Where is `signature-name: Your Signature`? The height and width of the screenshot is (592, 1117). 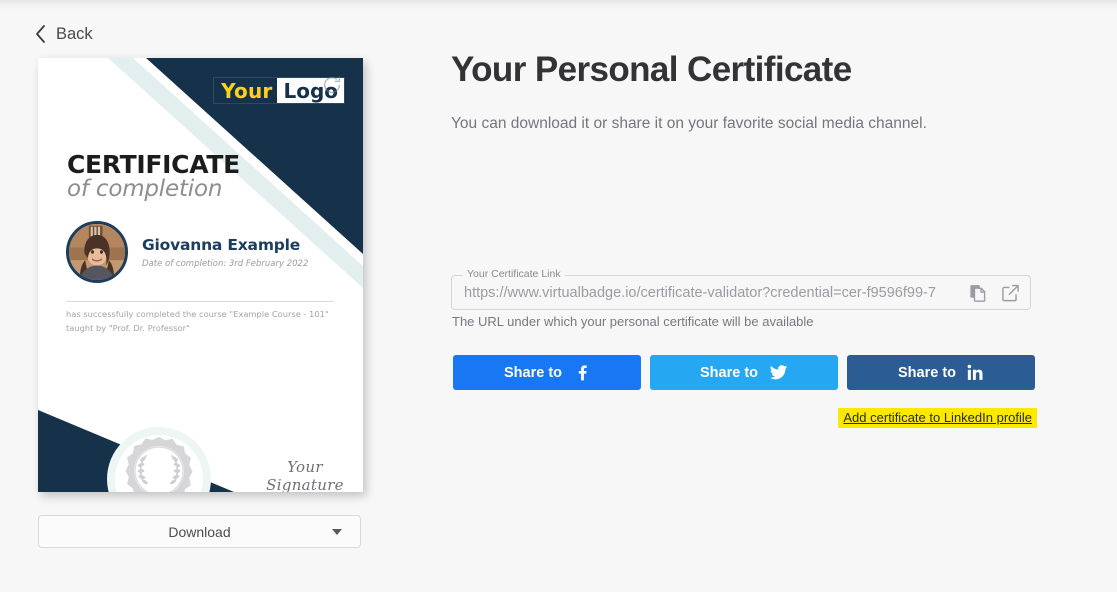 signature-name: Your Signature is located at coordinates (305, 475).